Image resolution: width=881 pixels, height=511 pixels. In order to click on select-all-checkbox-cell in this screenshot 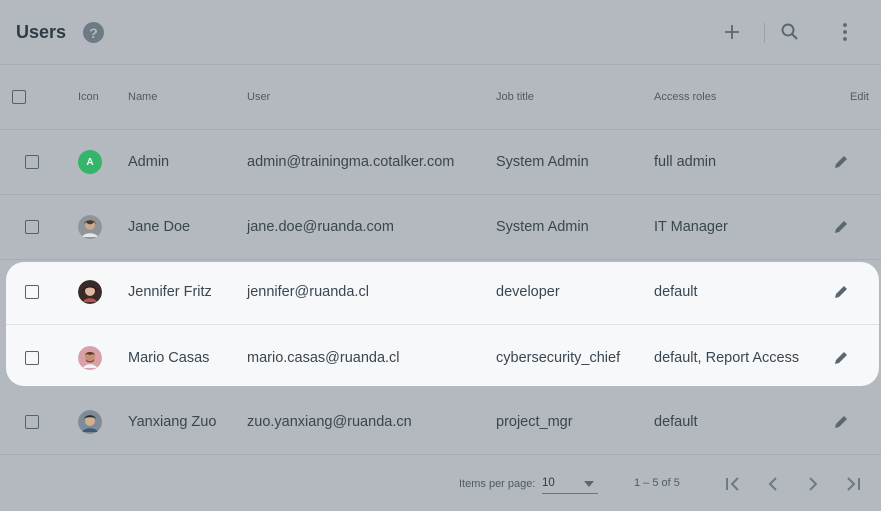, I will do `click(19, 97)`.